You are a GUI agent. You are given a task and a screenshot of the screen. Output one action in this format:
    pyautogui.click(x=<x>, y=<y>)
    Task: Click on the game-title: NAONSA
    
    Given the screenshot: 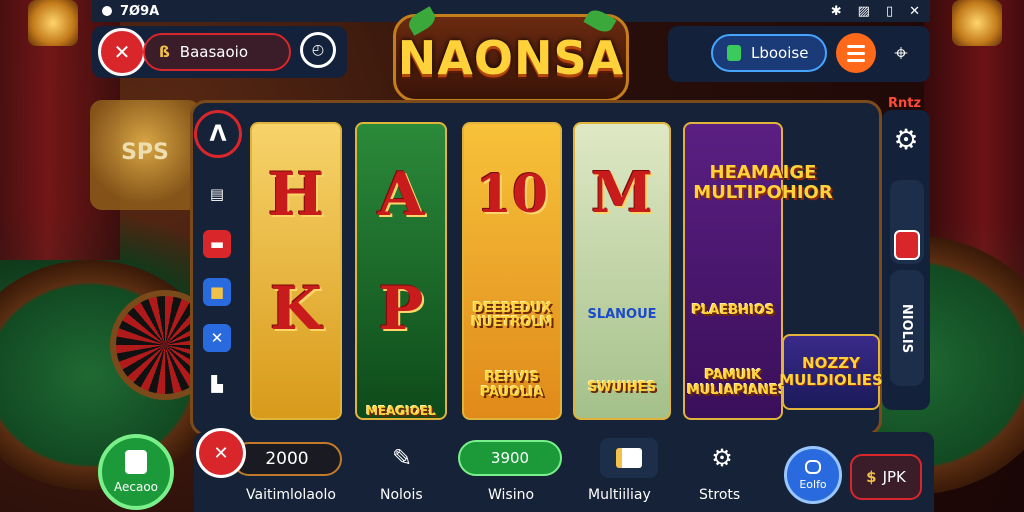 What is the action you would take?
    pyautogui.click(x=511, y=58)
    